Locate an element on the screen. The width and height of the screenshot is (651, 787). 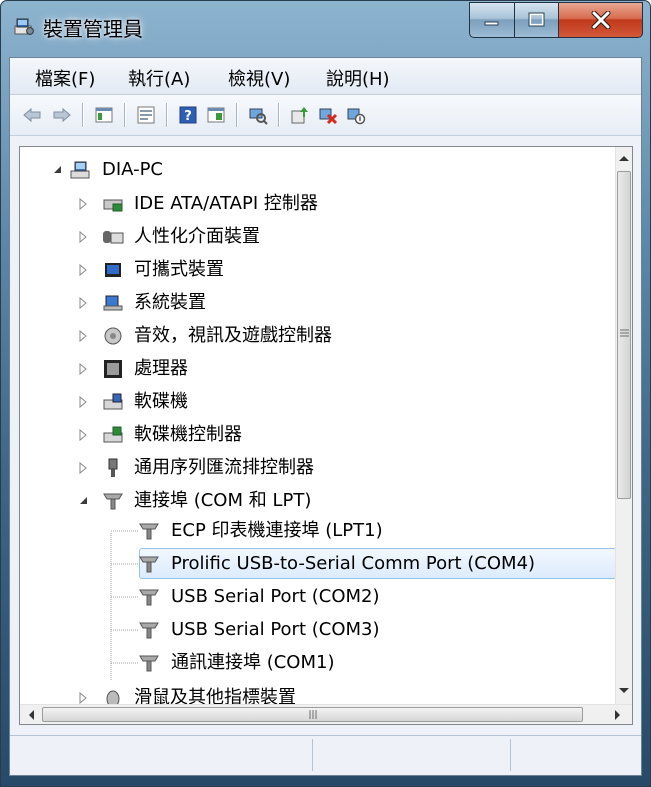
sound-icon is located at coordinates (113, 336).